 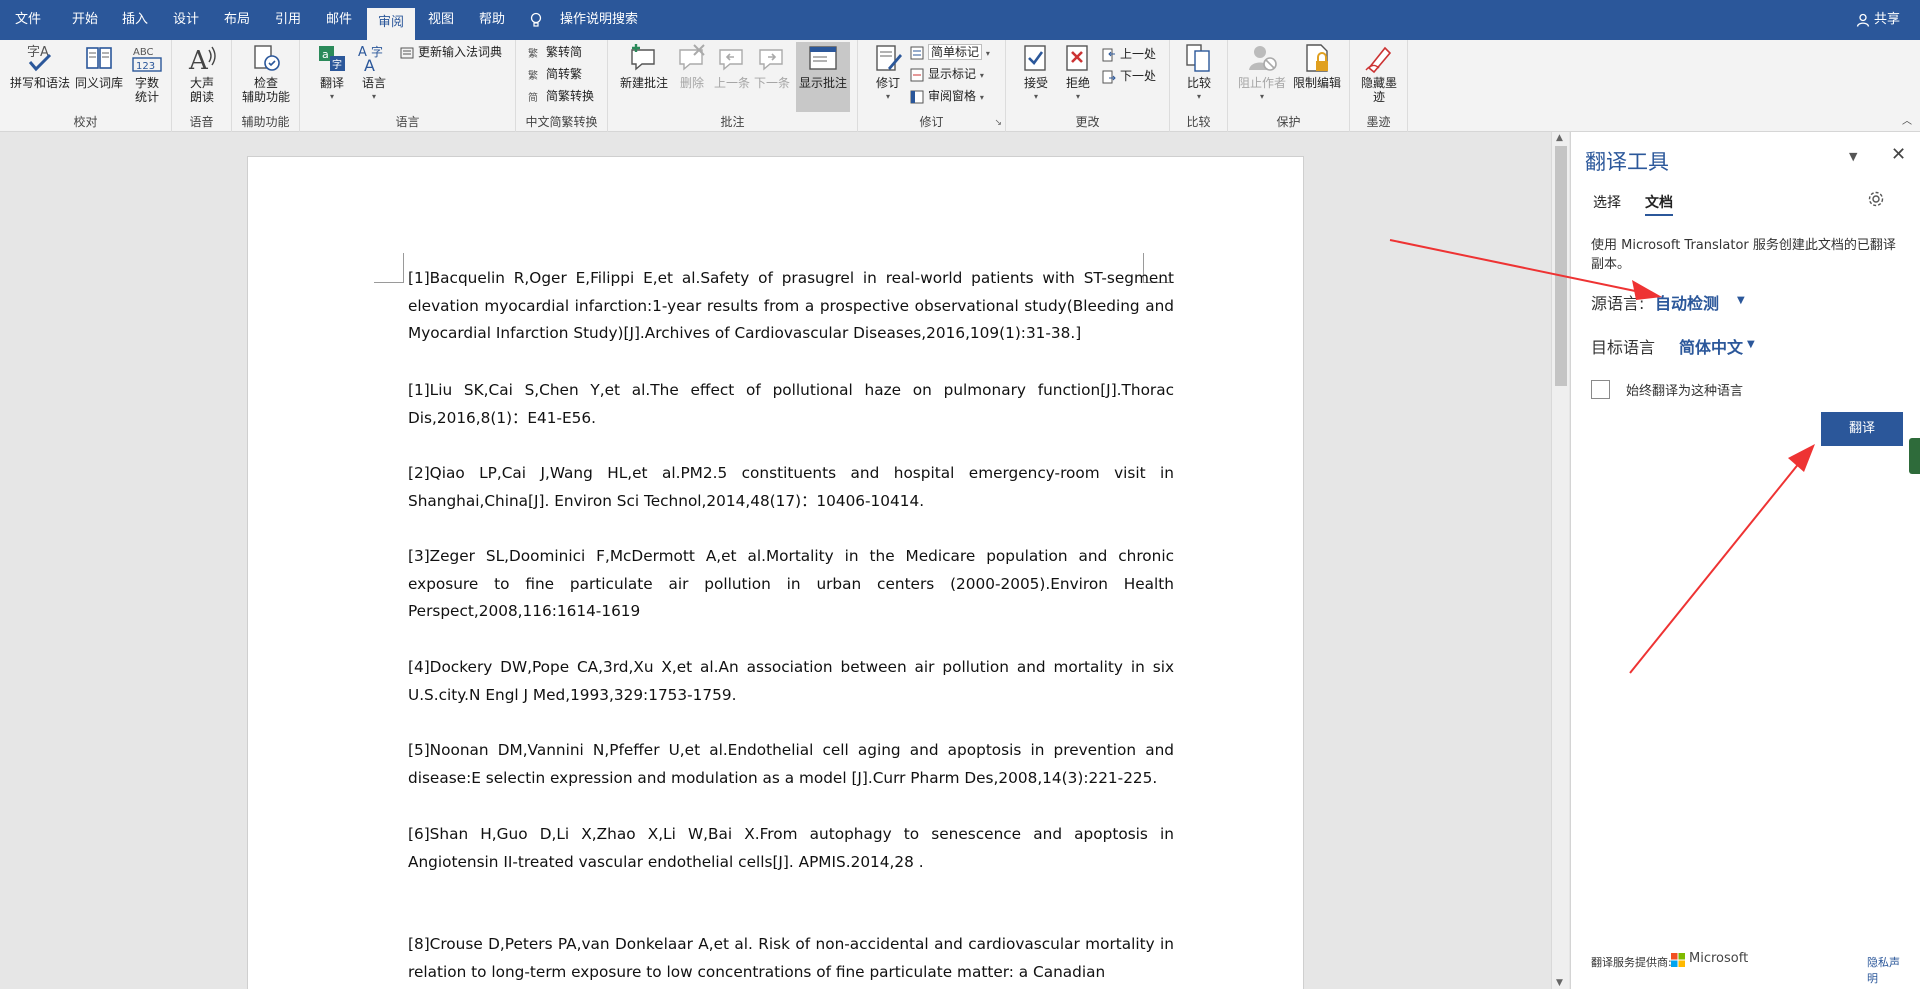 I want to click on thesaurus-button: 同义词库, so click(x=99, y=66).